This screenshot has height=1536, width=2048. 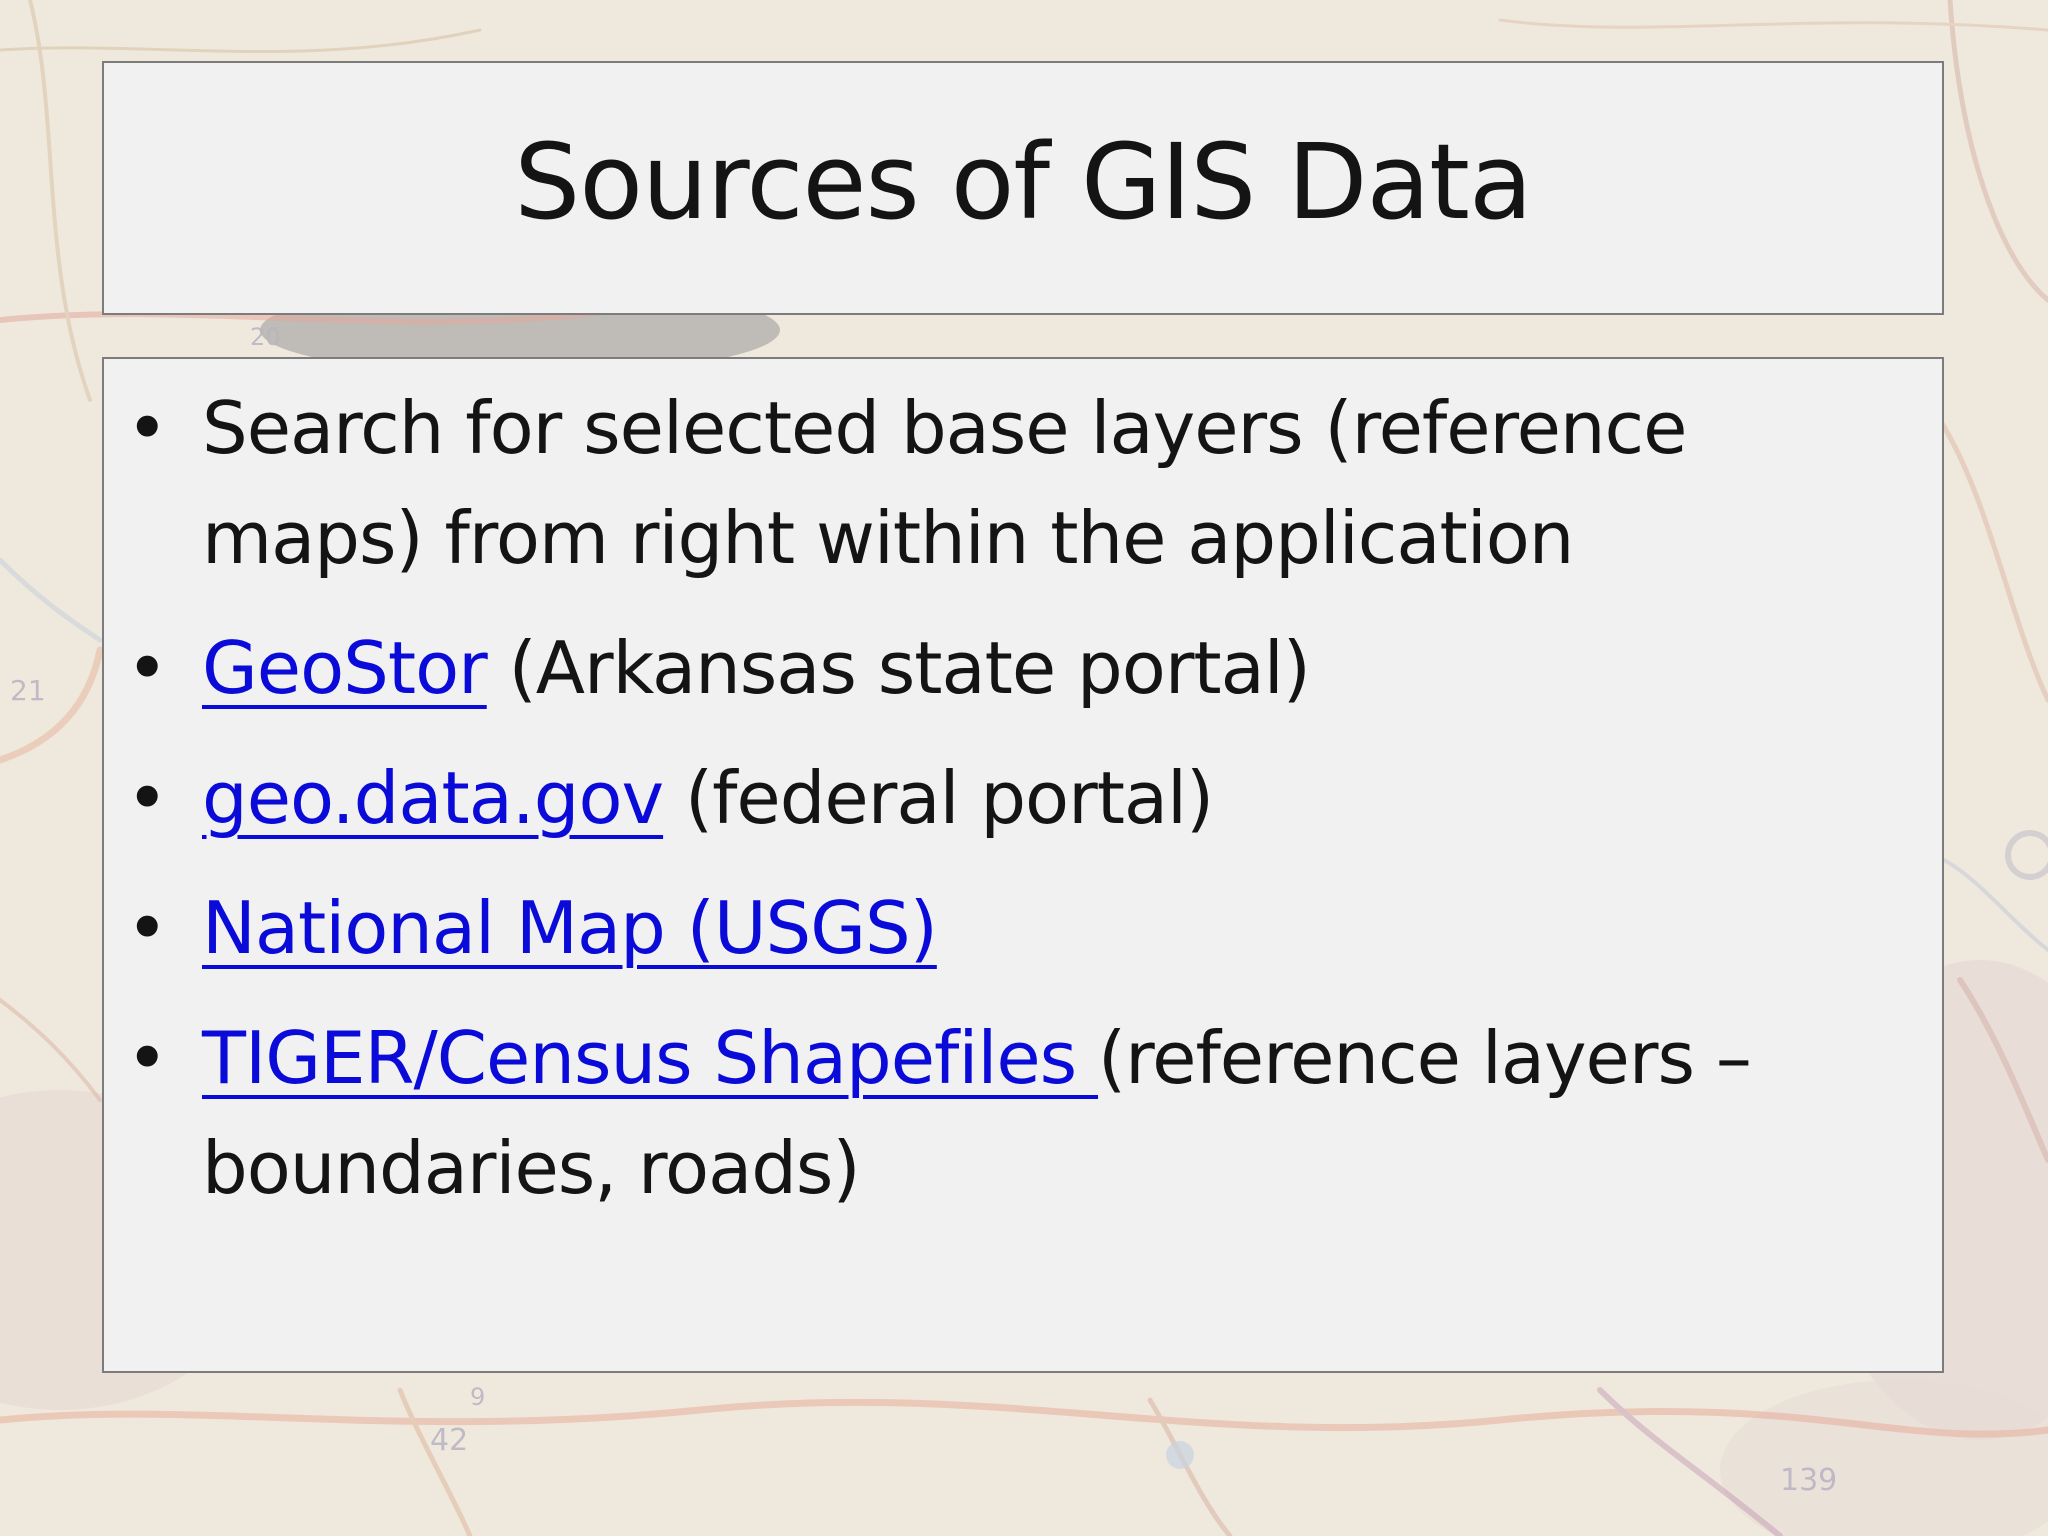 I want to click on slide-title: Sources of GIS Data, so click(x=1023, y=182).